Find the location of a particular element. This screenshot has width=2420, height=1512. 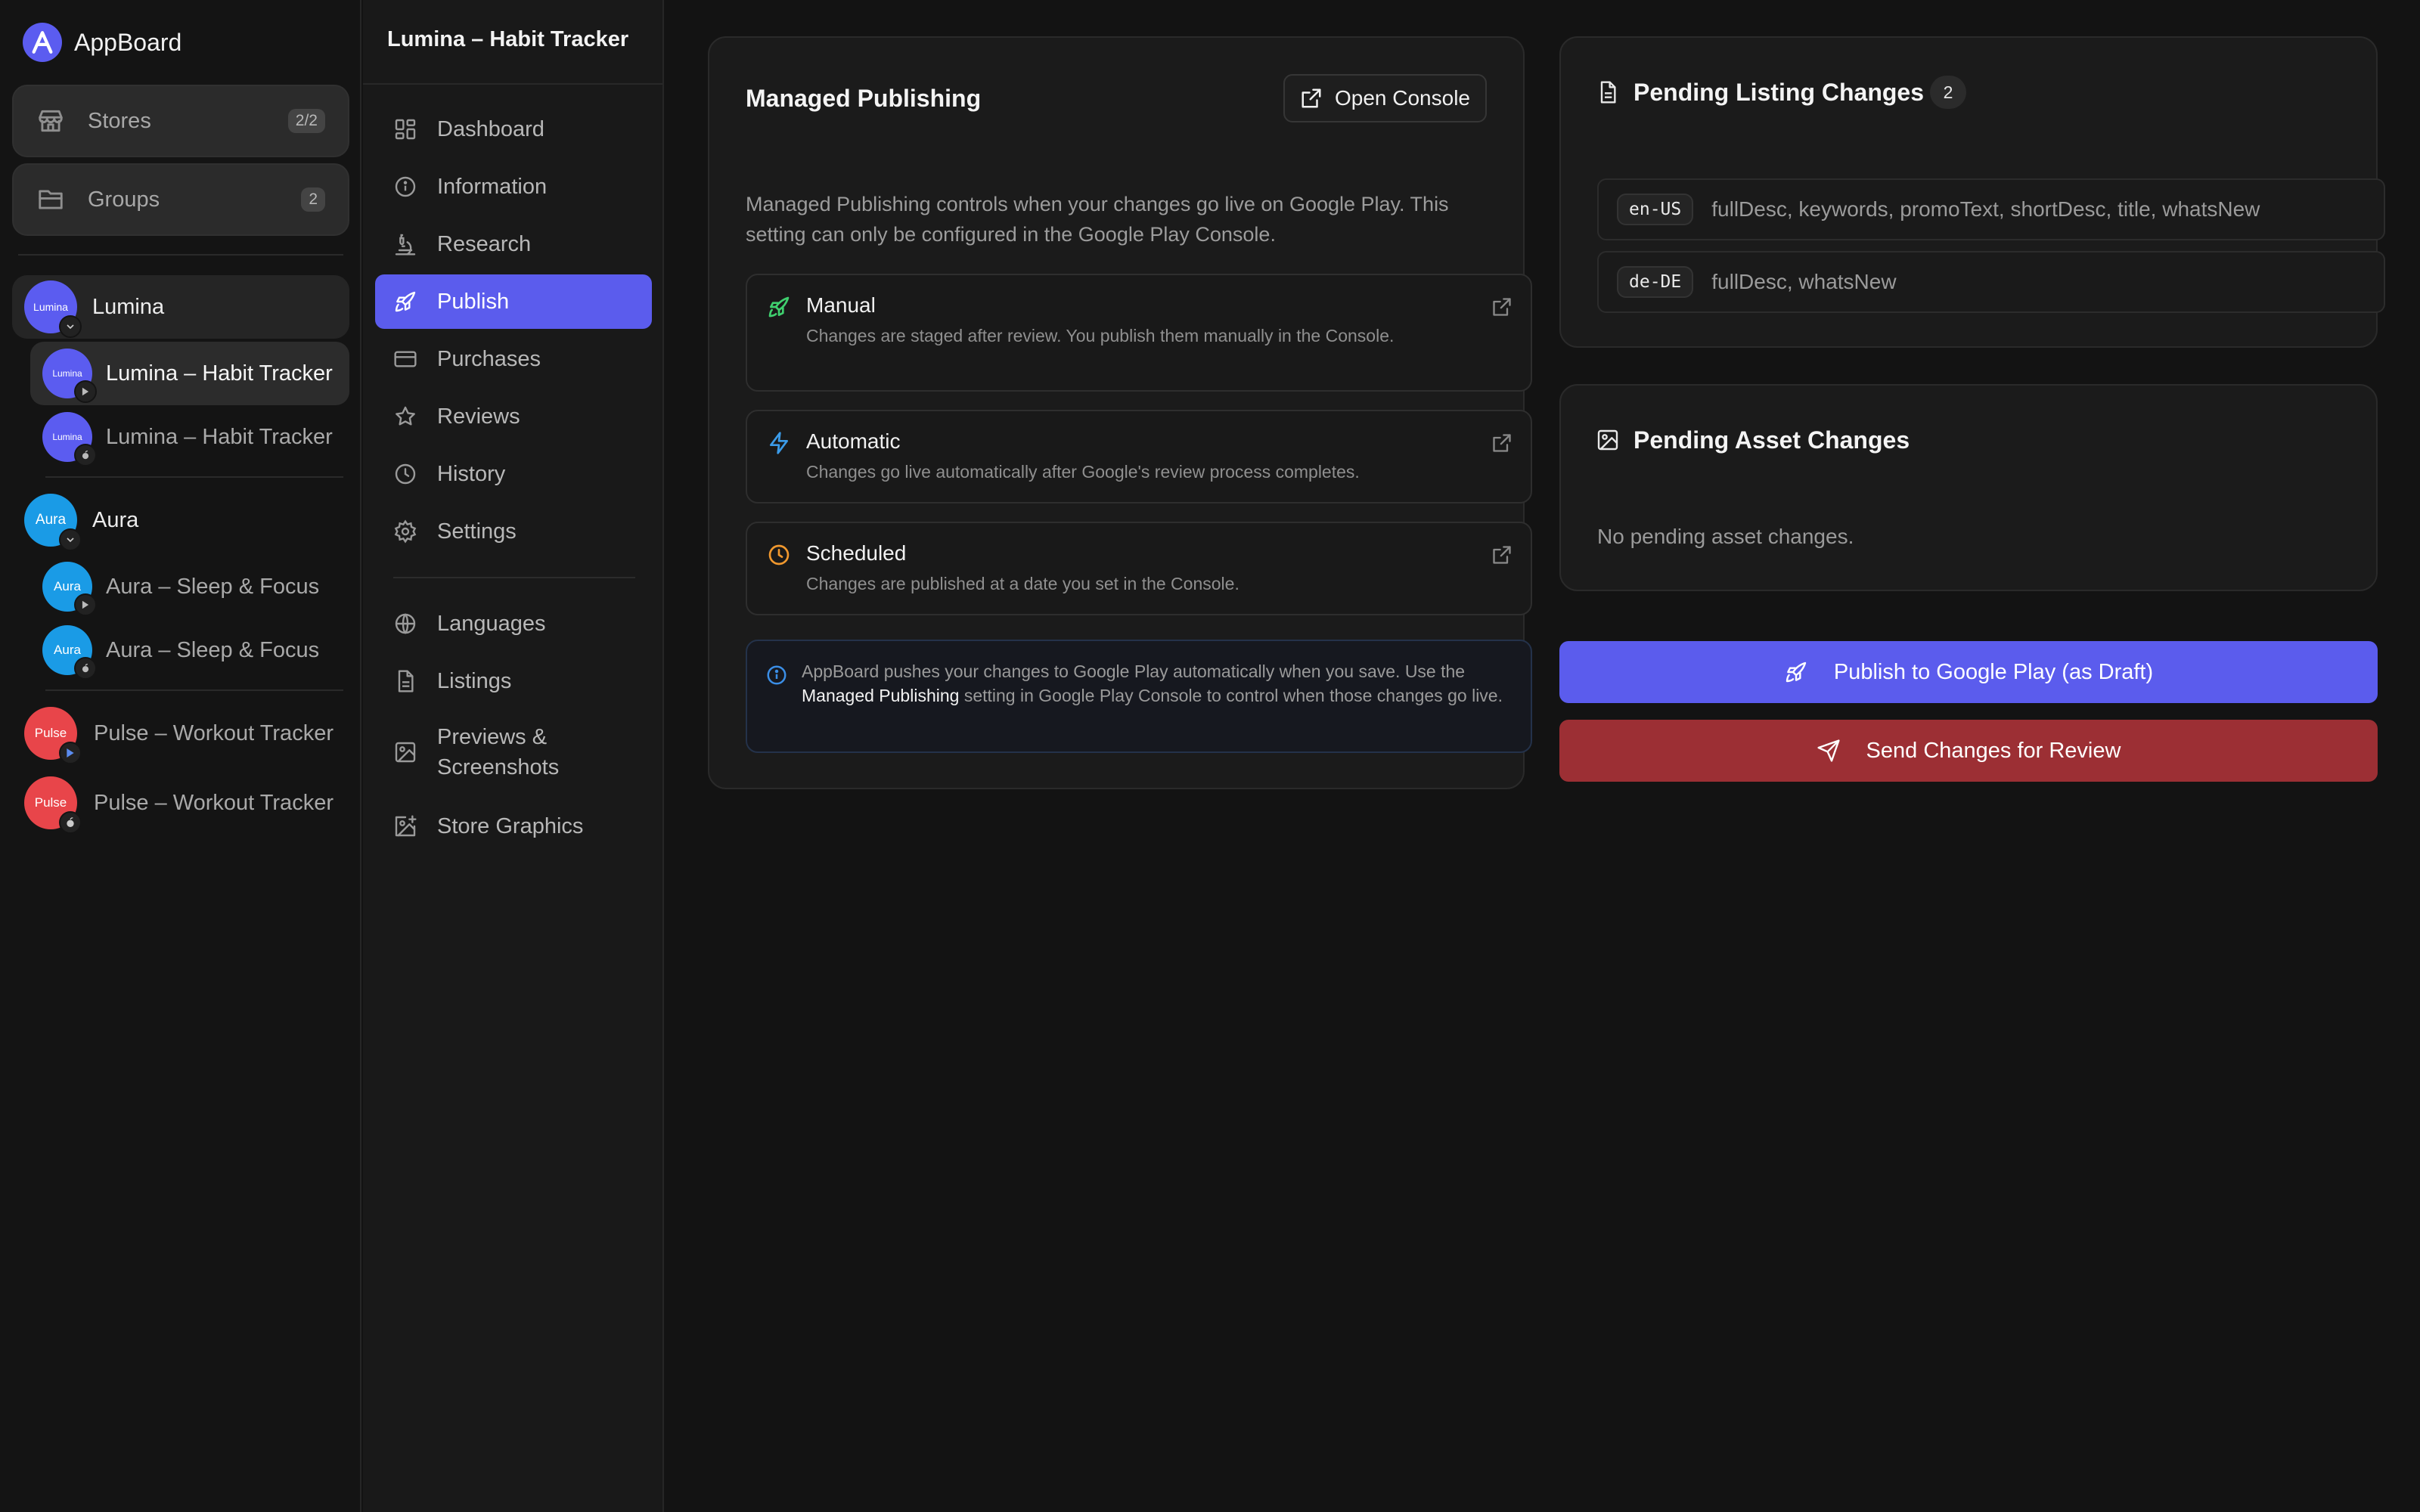

info-text-strong: Managed Publishing is located at coordinates (881, 695).